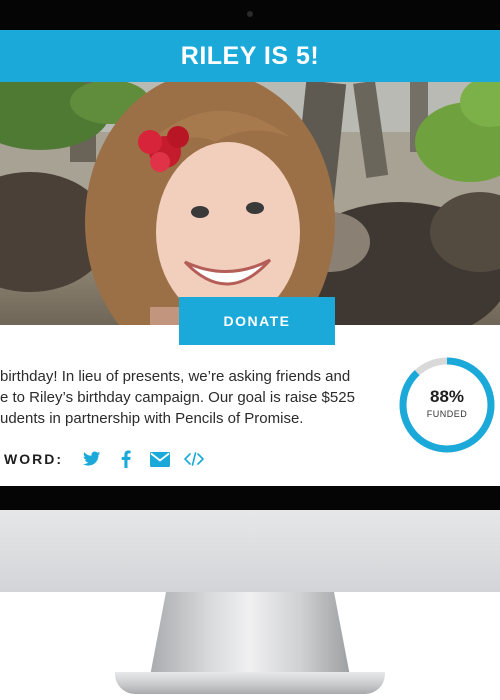 Image resolution: width=500 pixels, height=700 pixels. I want to click on funded-percent: 88%, so click(447, 396).